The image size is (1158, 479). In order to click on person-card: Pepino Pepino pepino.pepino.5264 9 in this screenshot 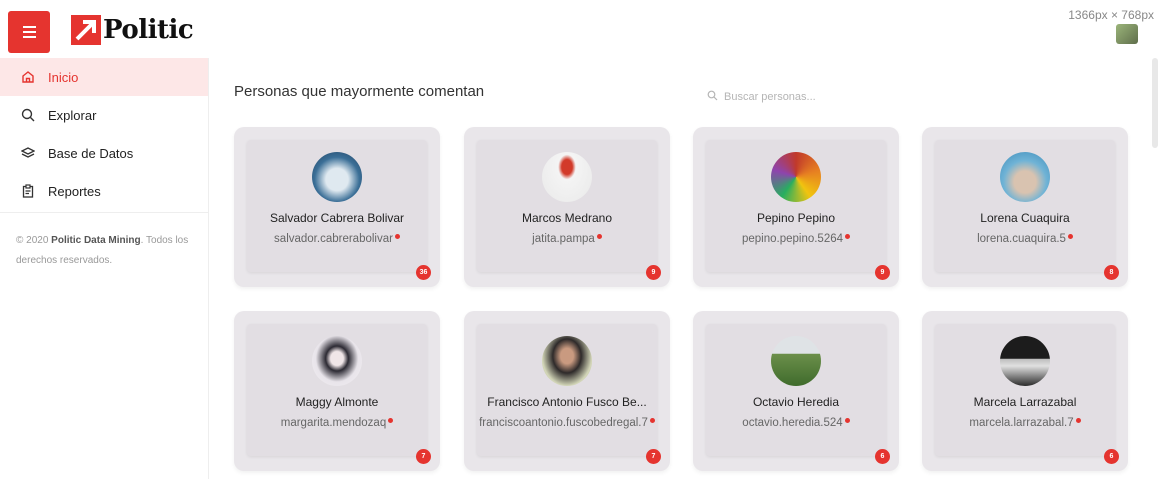, I will do `click(796, 207)`.